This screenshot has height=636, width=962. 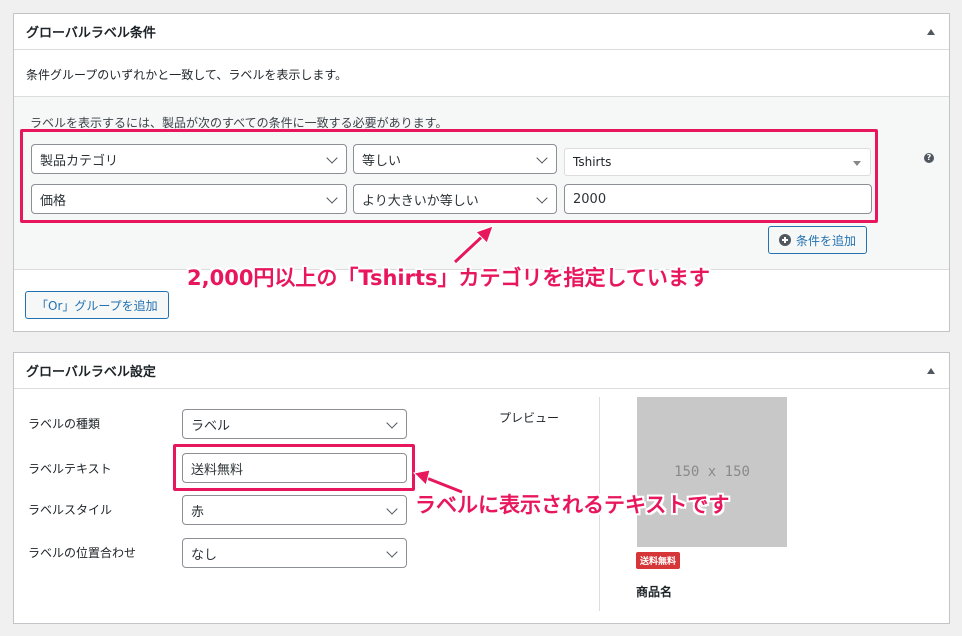 I want to click on add-or-group-button: 「Or」グループを追加, so click(x=97, y=305).